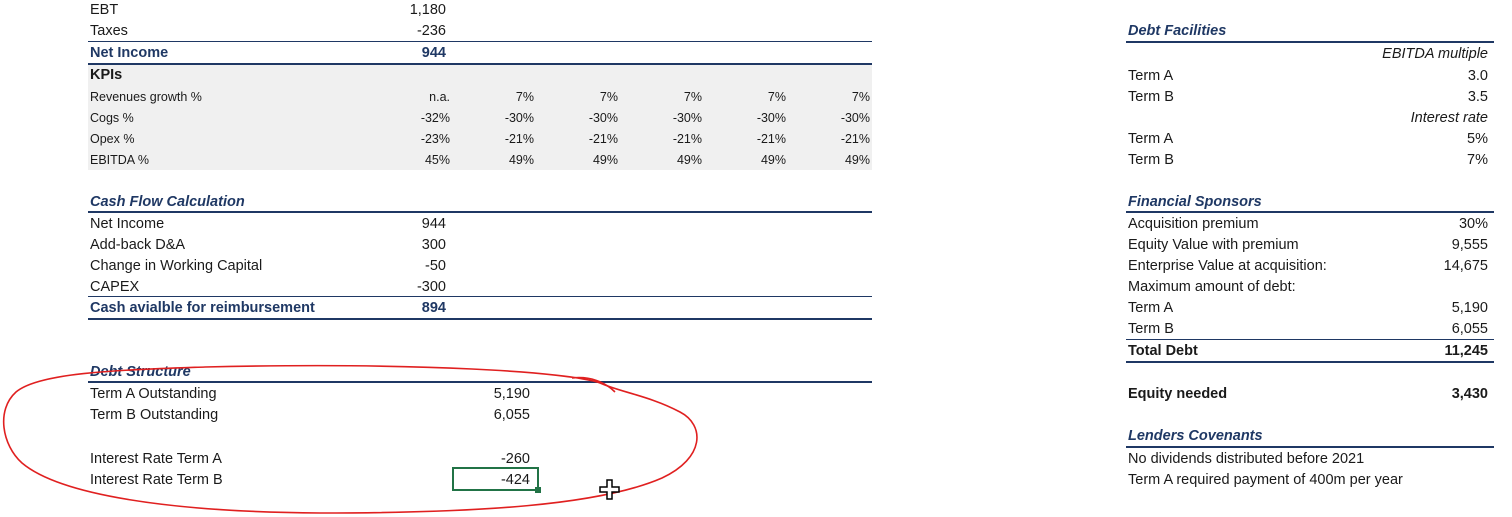 The height and width of the screenshot is (517, 1512). Describe the element at coordinates (413, 224) in the screenshot. I see `cashflow-row-value: 944` at that location.